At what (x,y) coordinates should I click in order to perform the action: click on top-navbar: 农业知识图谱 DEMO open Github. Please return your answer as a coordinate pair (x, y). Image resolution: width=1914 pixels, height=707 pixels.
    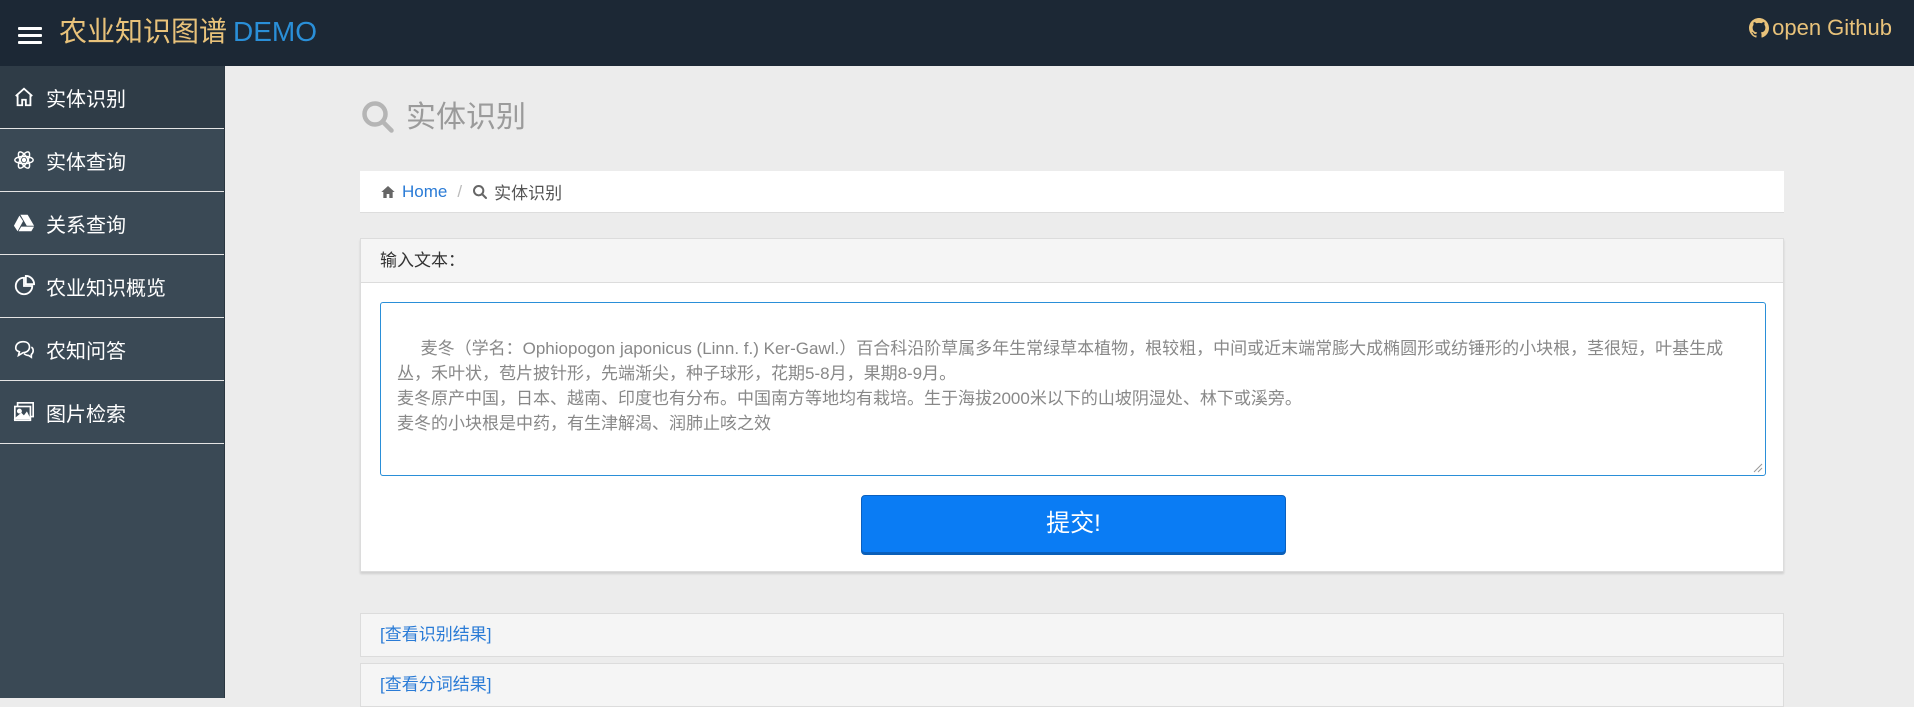
    Looking at the image, I should click on (957, 33).